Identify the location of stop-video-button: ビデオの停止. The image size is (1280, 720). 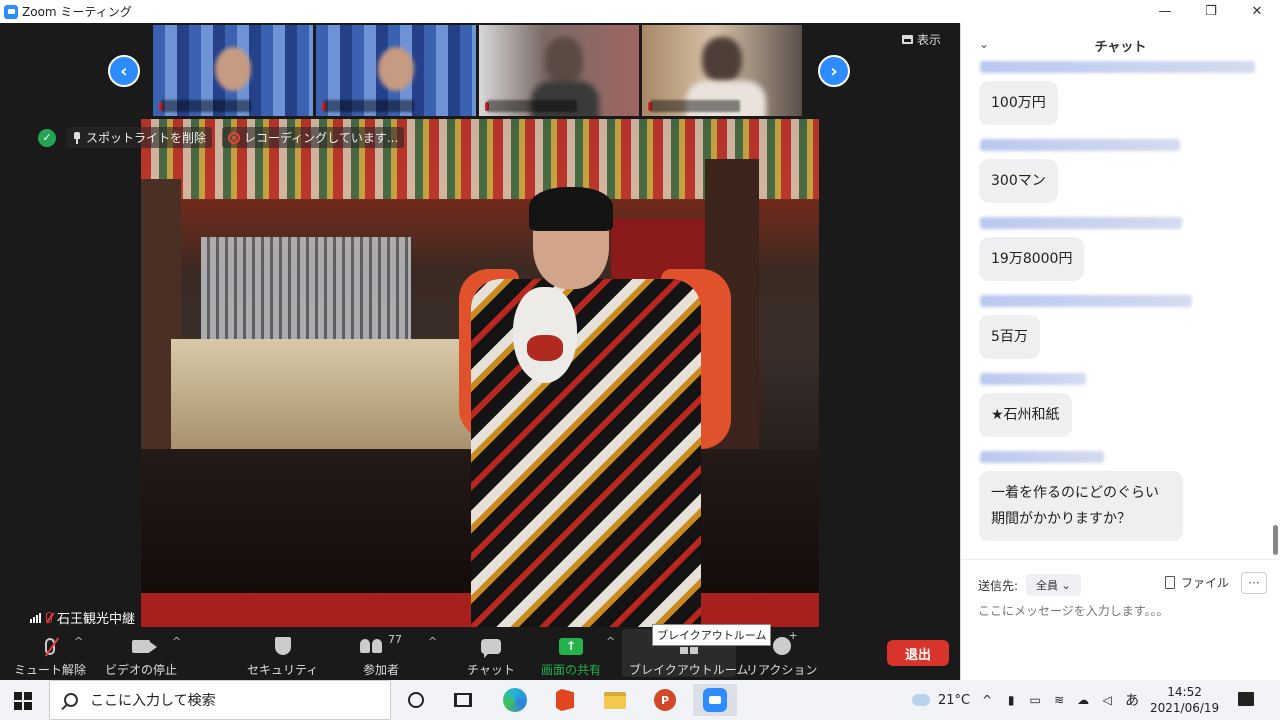
(141, 655).